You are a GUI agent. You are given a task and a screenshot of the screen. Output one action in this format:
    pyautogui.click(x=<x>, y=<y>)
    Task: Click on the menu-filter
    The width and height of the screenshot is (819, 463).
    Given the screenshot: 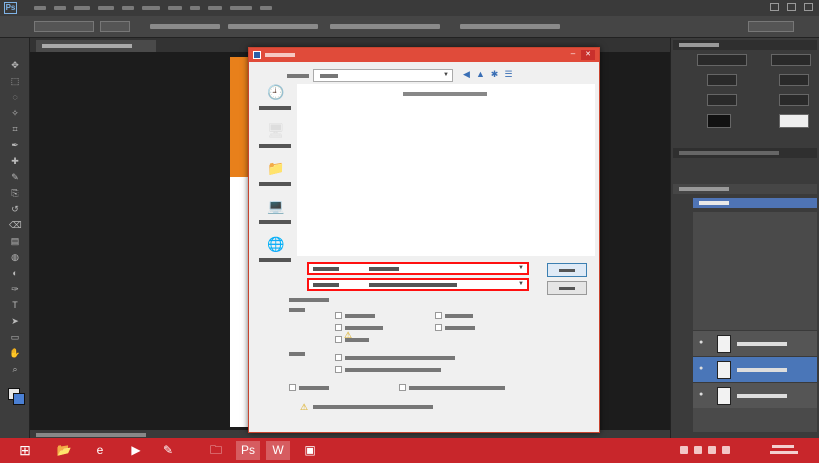 What is the action you would take?
    pyautogui.click(x=175, y=8)
    